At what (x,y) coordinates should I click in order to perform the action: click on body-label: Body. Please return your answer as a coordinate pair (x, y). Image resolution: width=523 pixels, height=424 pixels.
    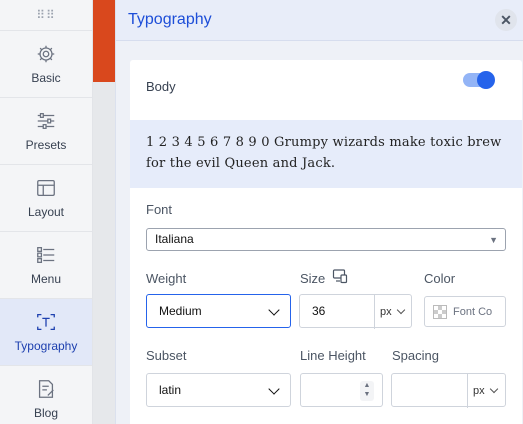
    Looking at the image, I should click on (161, 86).